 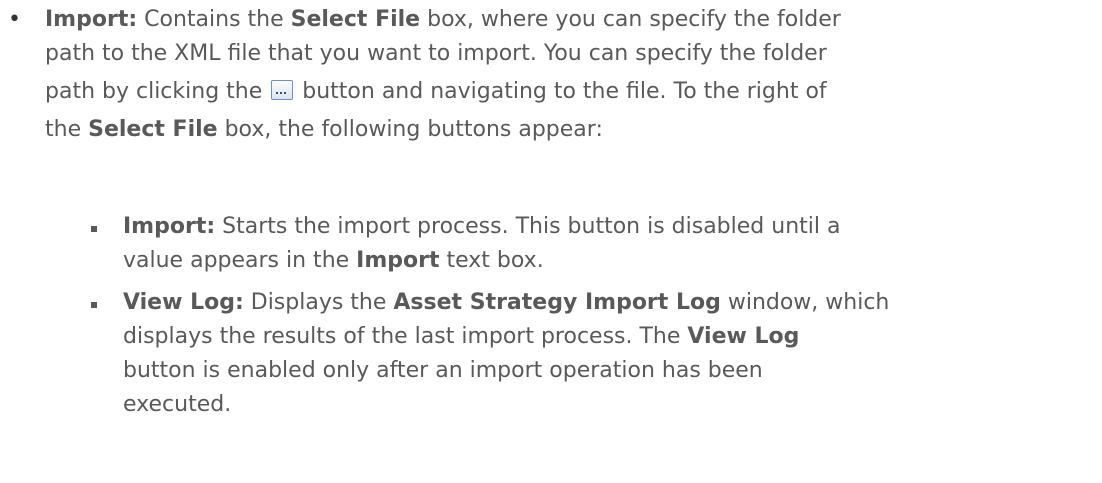 I want to click on import-textbox-term: Import, so click(x=398, y=260).